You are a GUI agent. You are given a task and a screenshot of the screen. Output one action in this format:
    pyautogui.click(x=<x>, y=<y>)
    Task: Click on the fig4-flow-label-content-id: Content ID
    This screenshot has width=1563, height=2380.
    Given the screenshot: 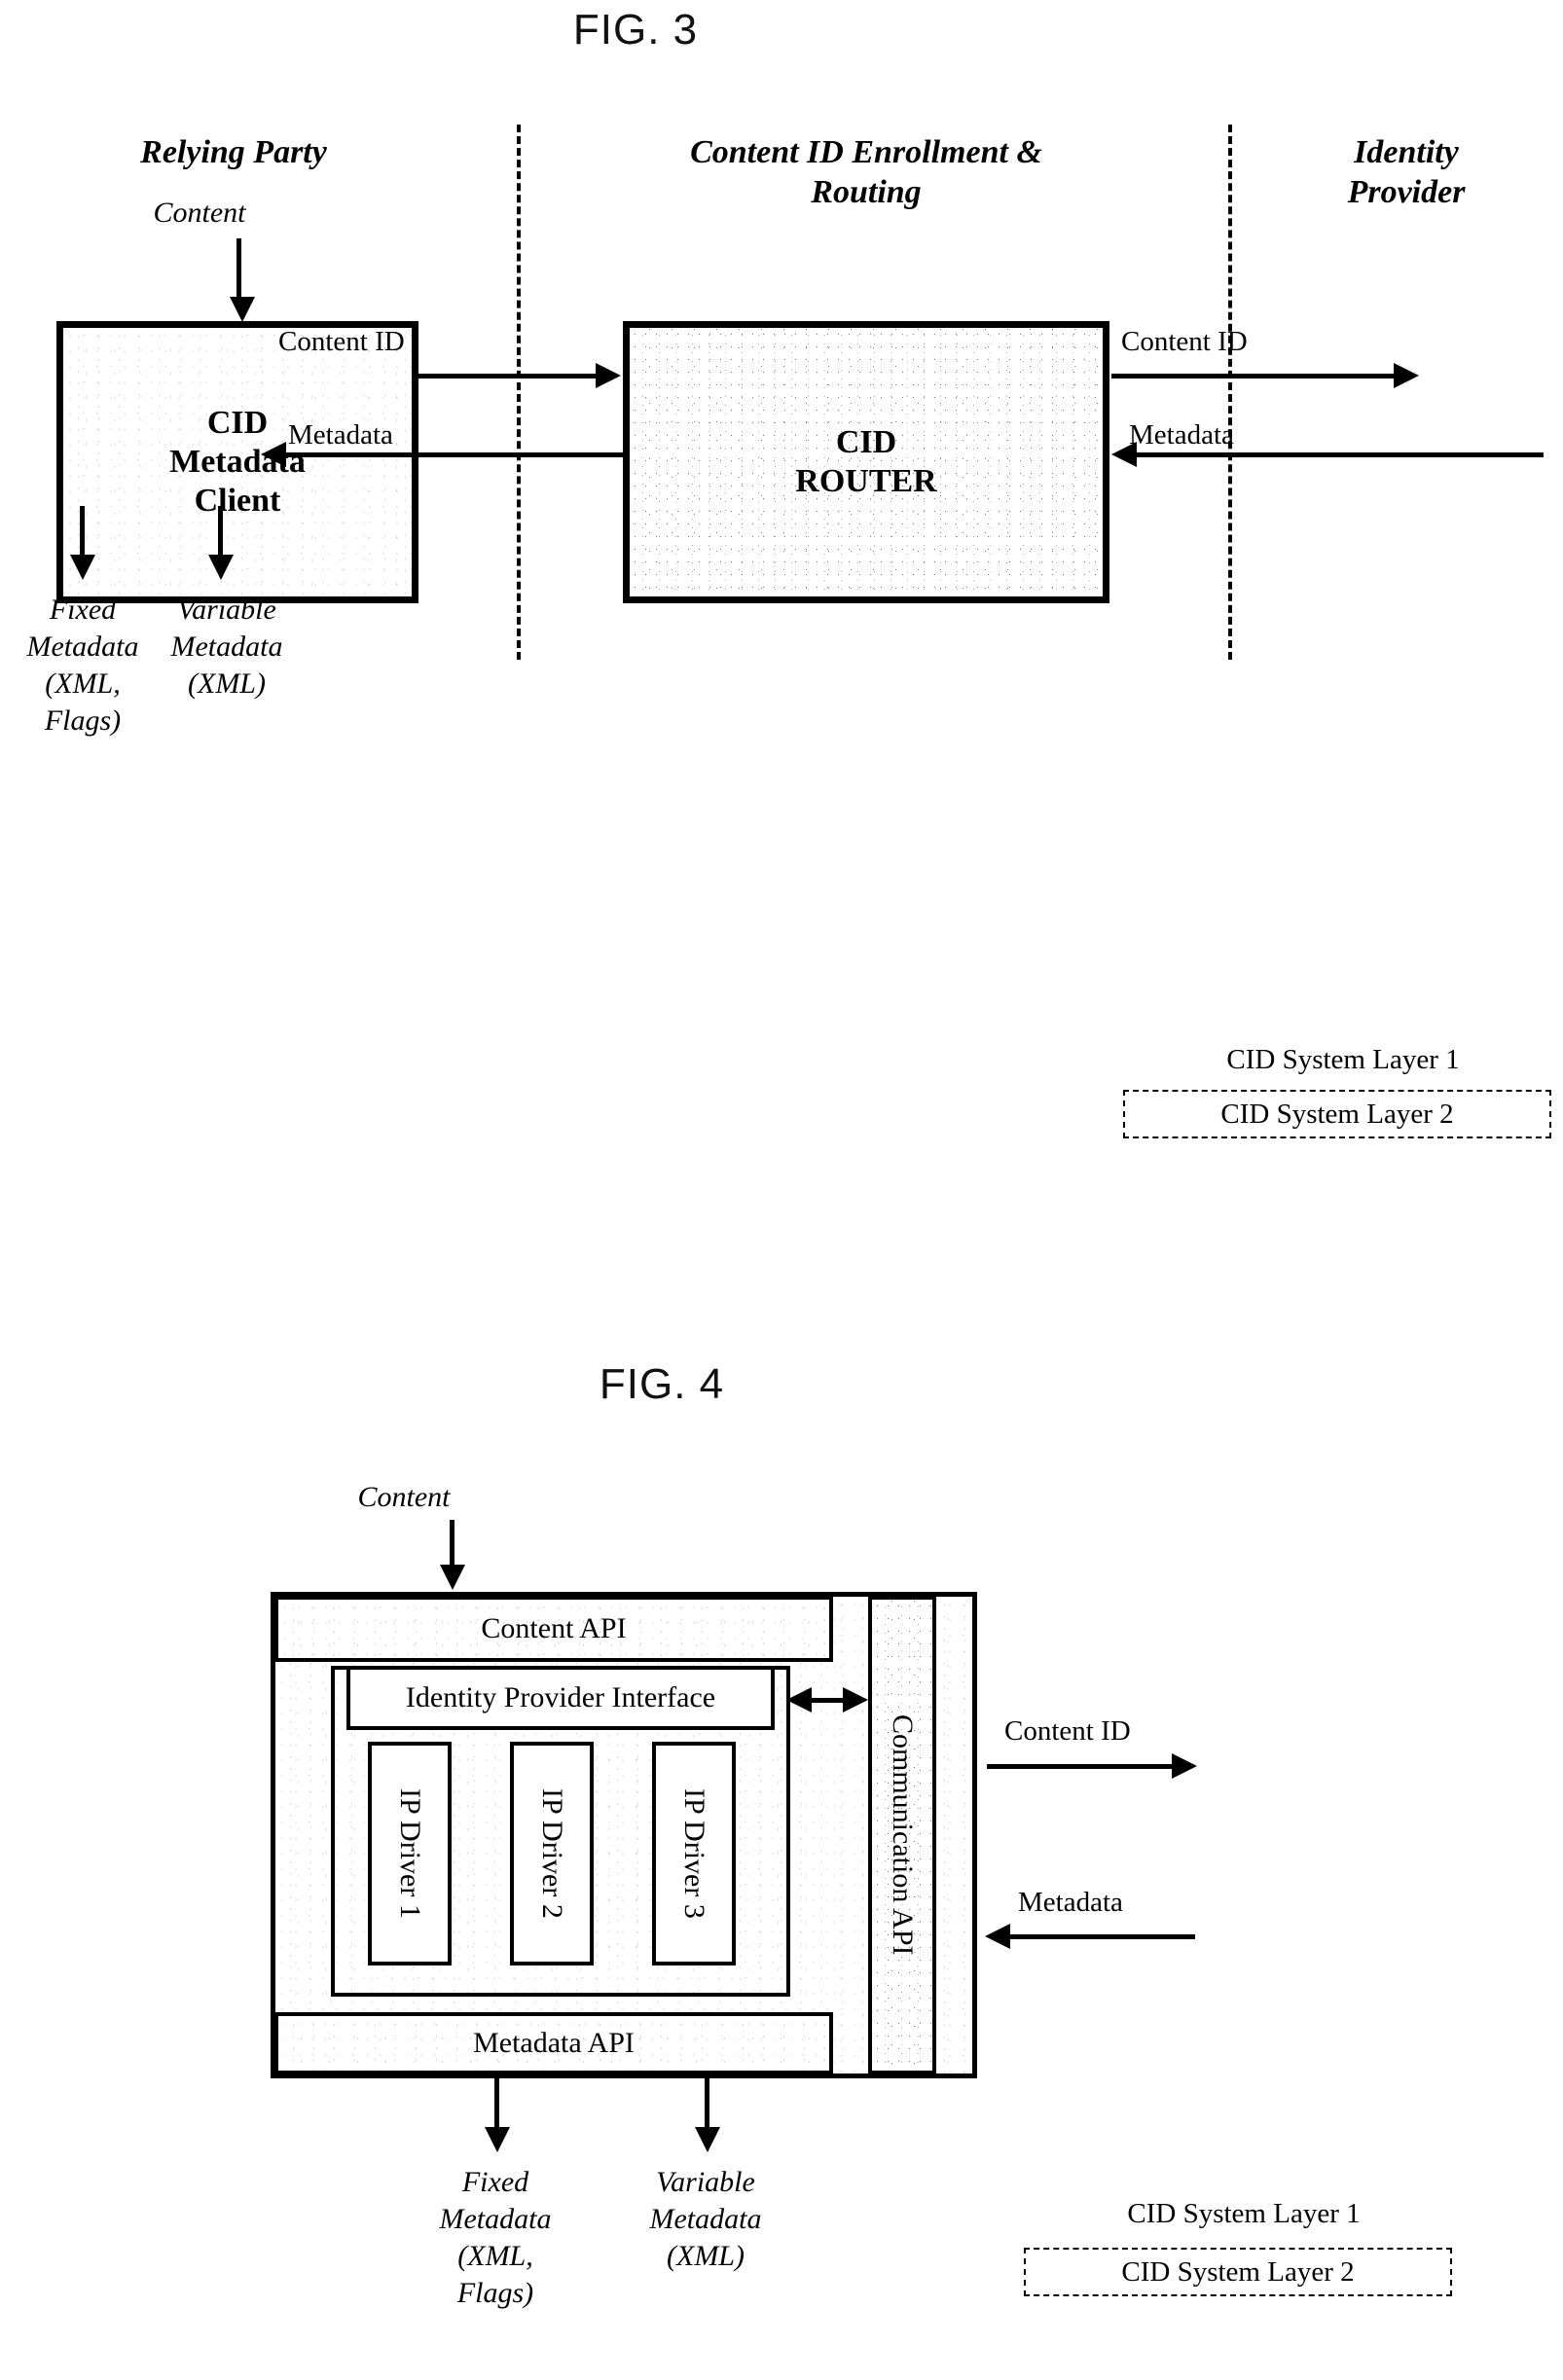 What is the action you would take?
    pyautogui.click(x=1068, y=1731)
    